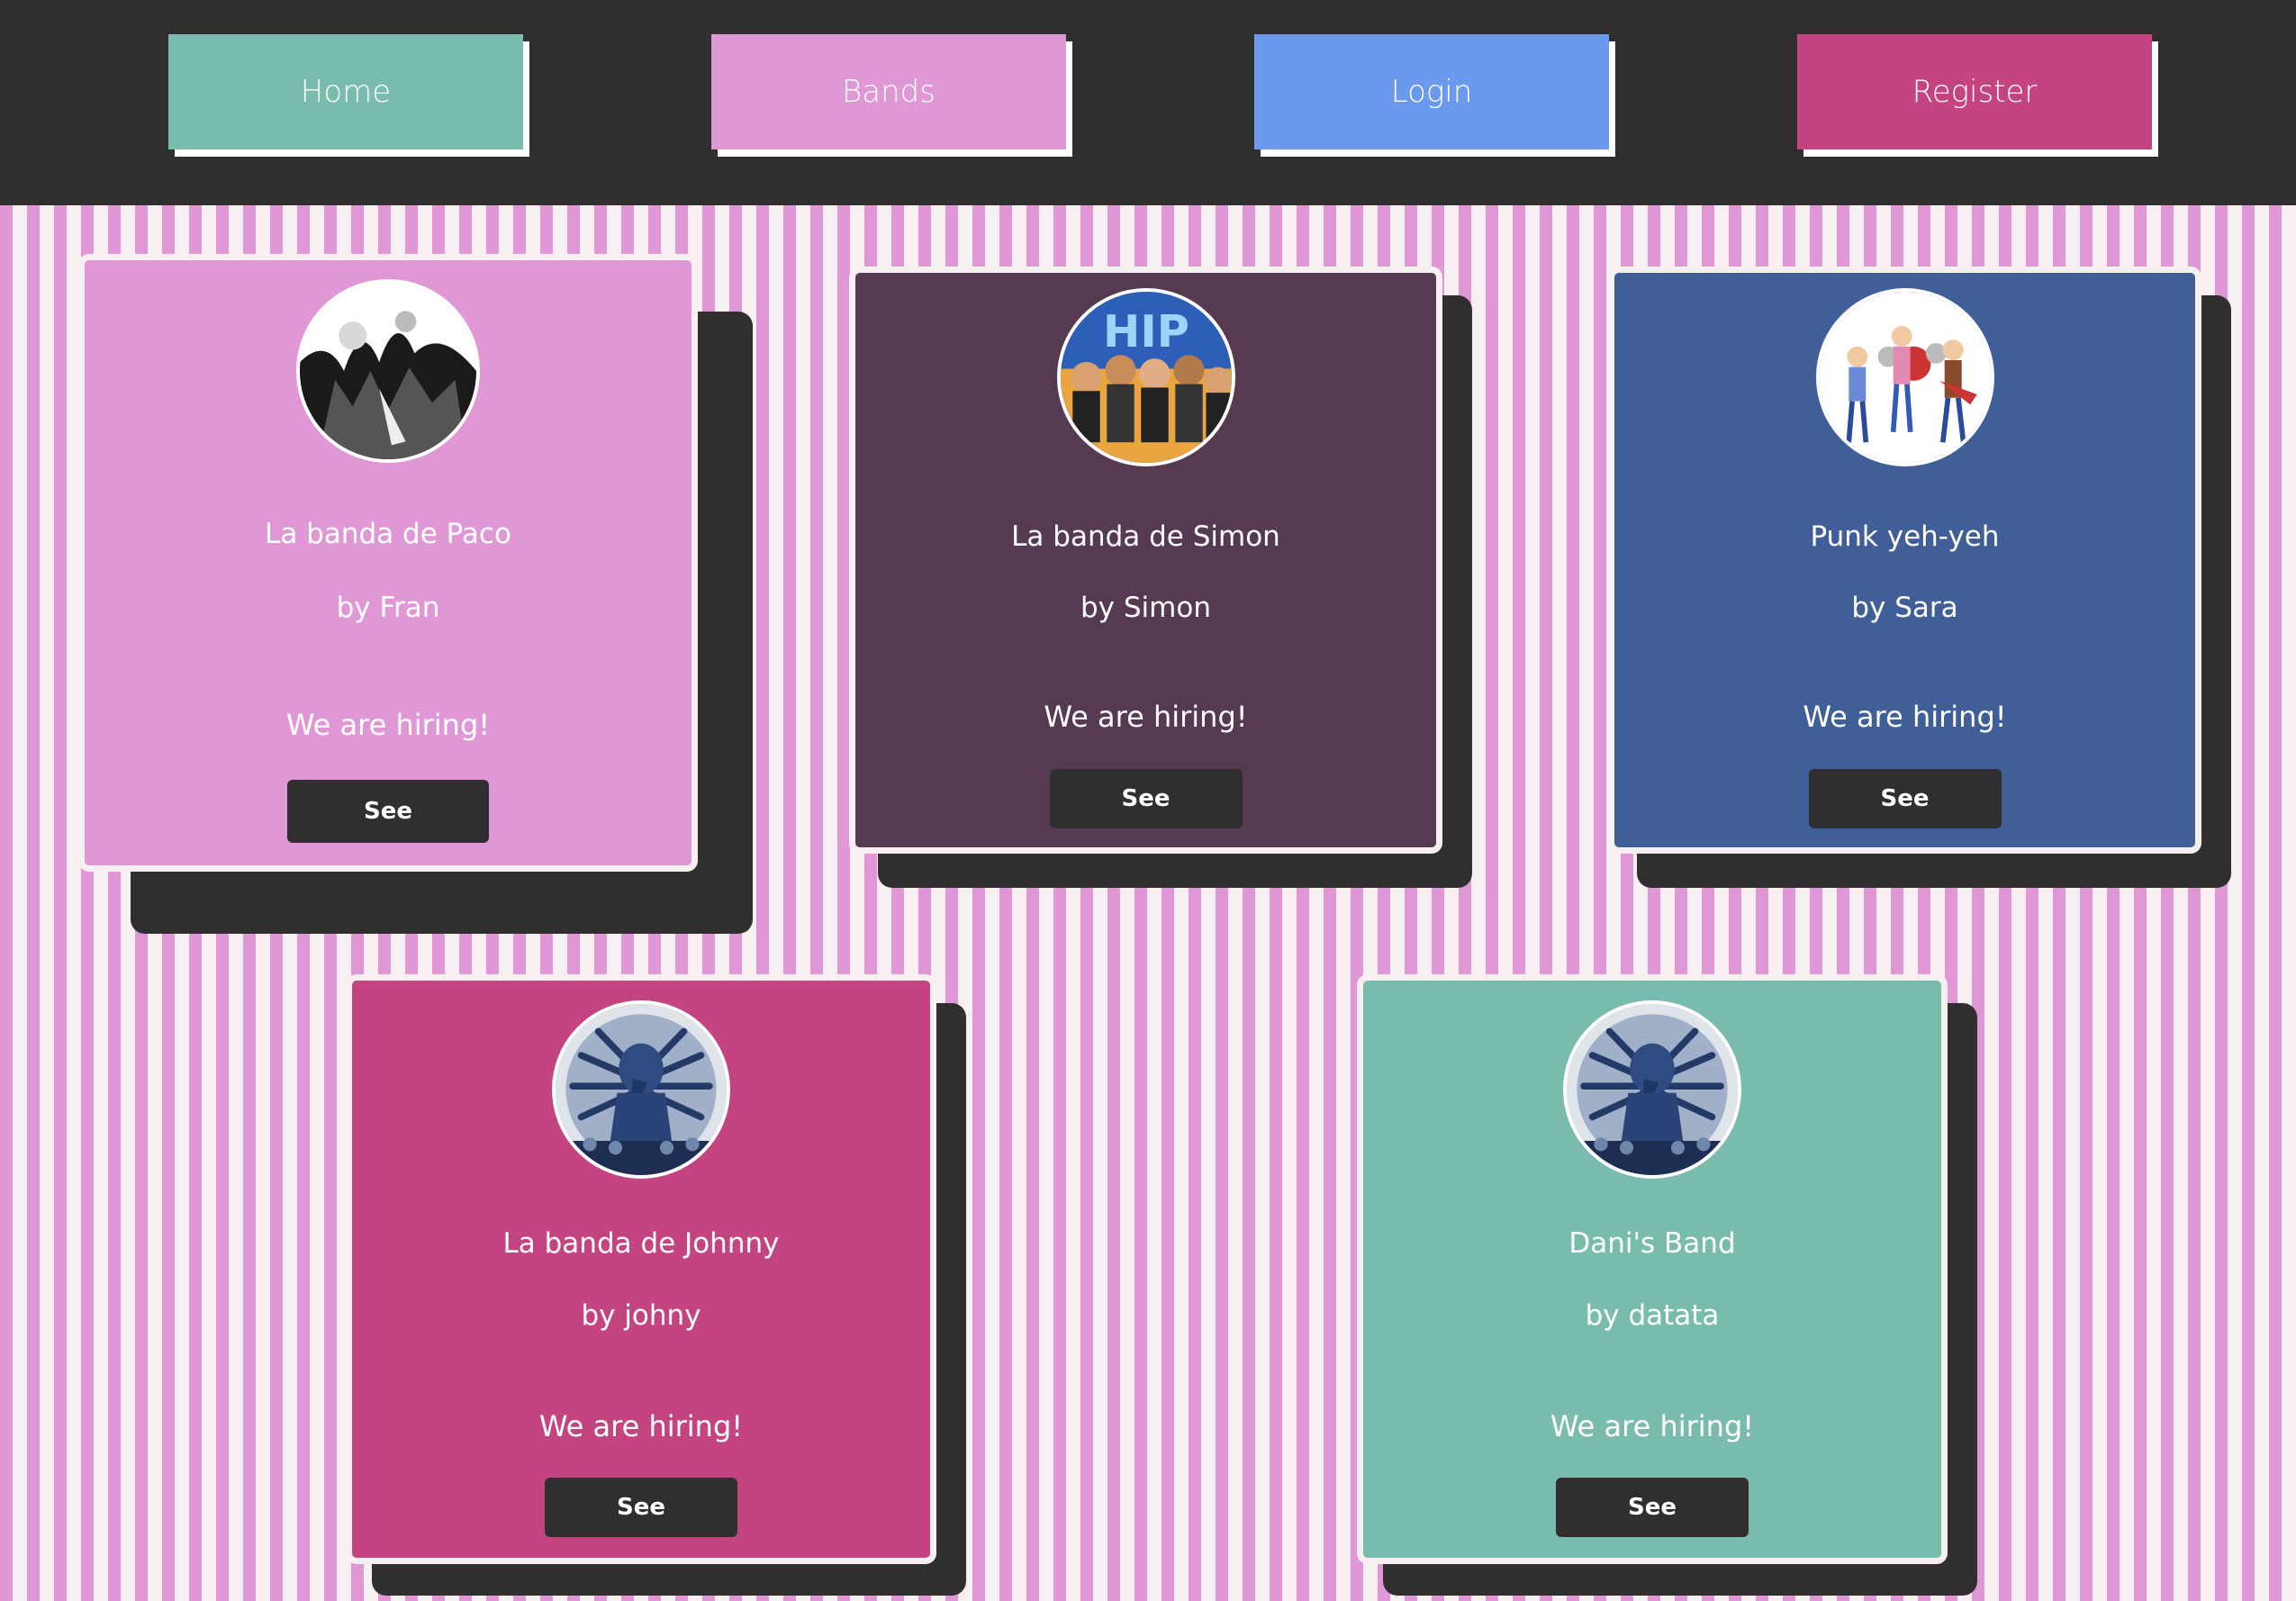 This screenshot has height=1601, width=2296. What do you see at coordinates (1904, 560) in the screenshot?
I see `band-card: Punk yeh-yeh by Sara We are hiring! See` at bounding box center [1904, 560].